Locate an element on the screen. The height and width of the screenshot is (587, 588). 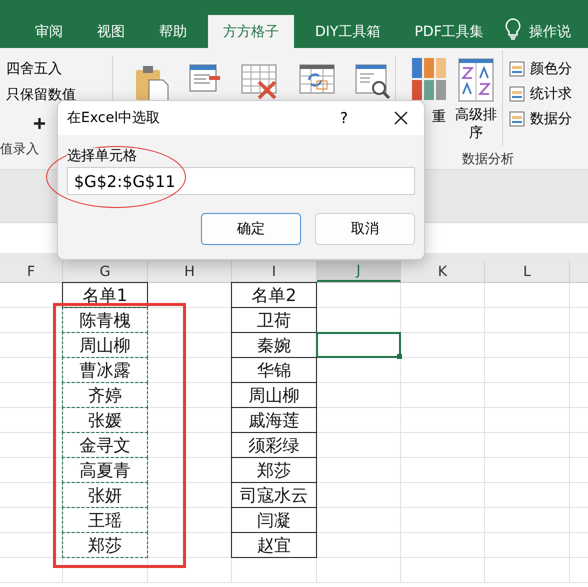
ribbon-command: 只保留数值 is located at coordinates (38, 95).